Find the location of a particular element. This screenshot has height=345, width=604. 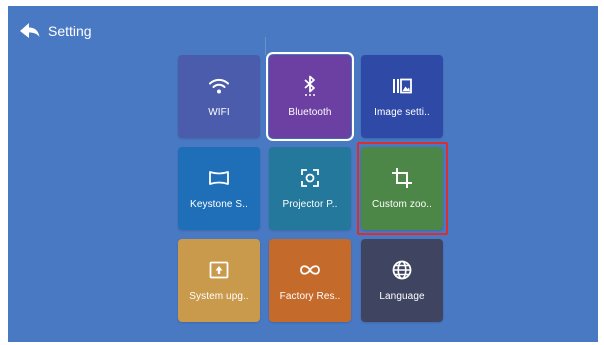

tile-label: System upg.. is located at coordinates (219, 296).